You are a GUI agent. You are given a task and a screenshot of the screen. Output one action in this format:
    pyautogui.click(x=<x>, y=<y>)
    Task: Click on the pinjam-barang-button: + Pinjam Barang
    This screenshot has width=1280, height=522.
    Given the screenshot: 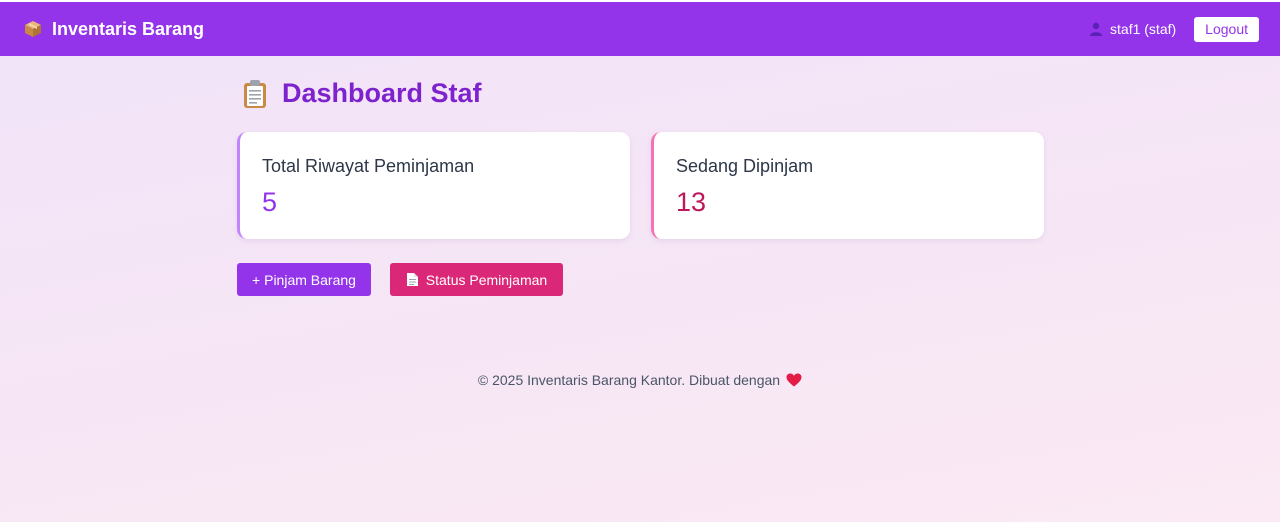 What is the action you would take?
    pyautogui.click(x=304, y=279)
    